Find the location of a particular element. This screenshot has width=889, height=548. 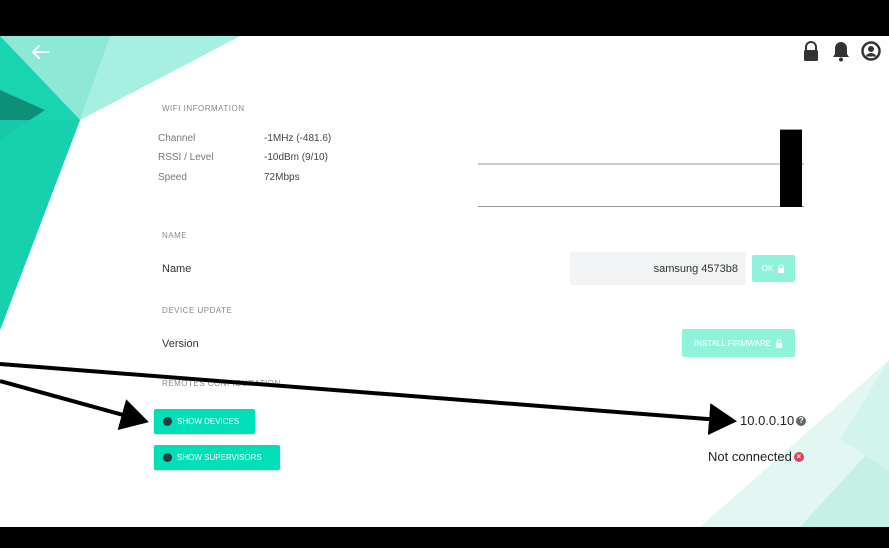

bottom-black-bar is located at coordinates (444, 537).